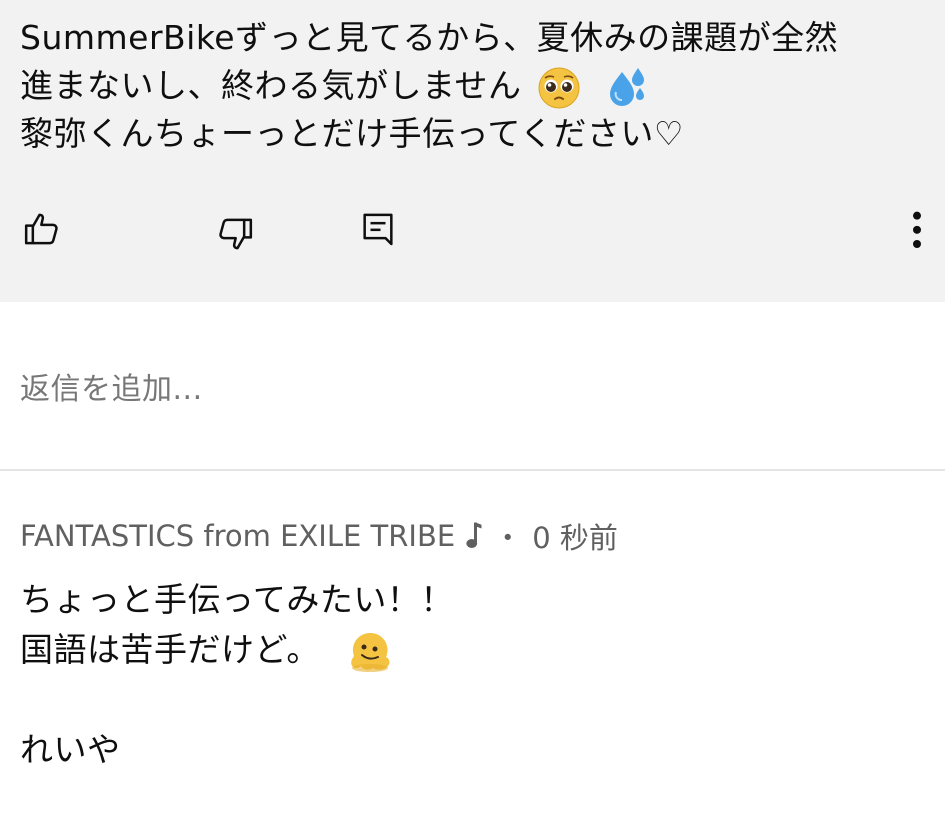  Describe the element at coordinates (474, 535) in the screenshot. I see `music-note-icon` at that location.